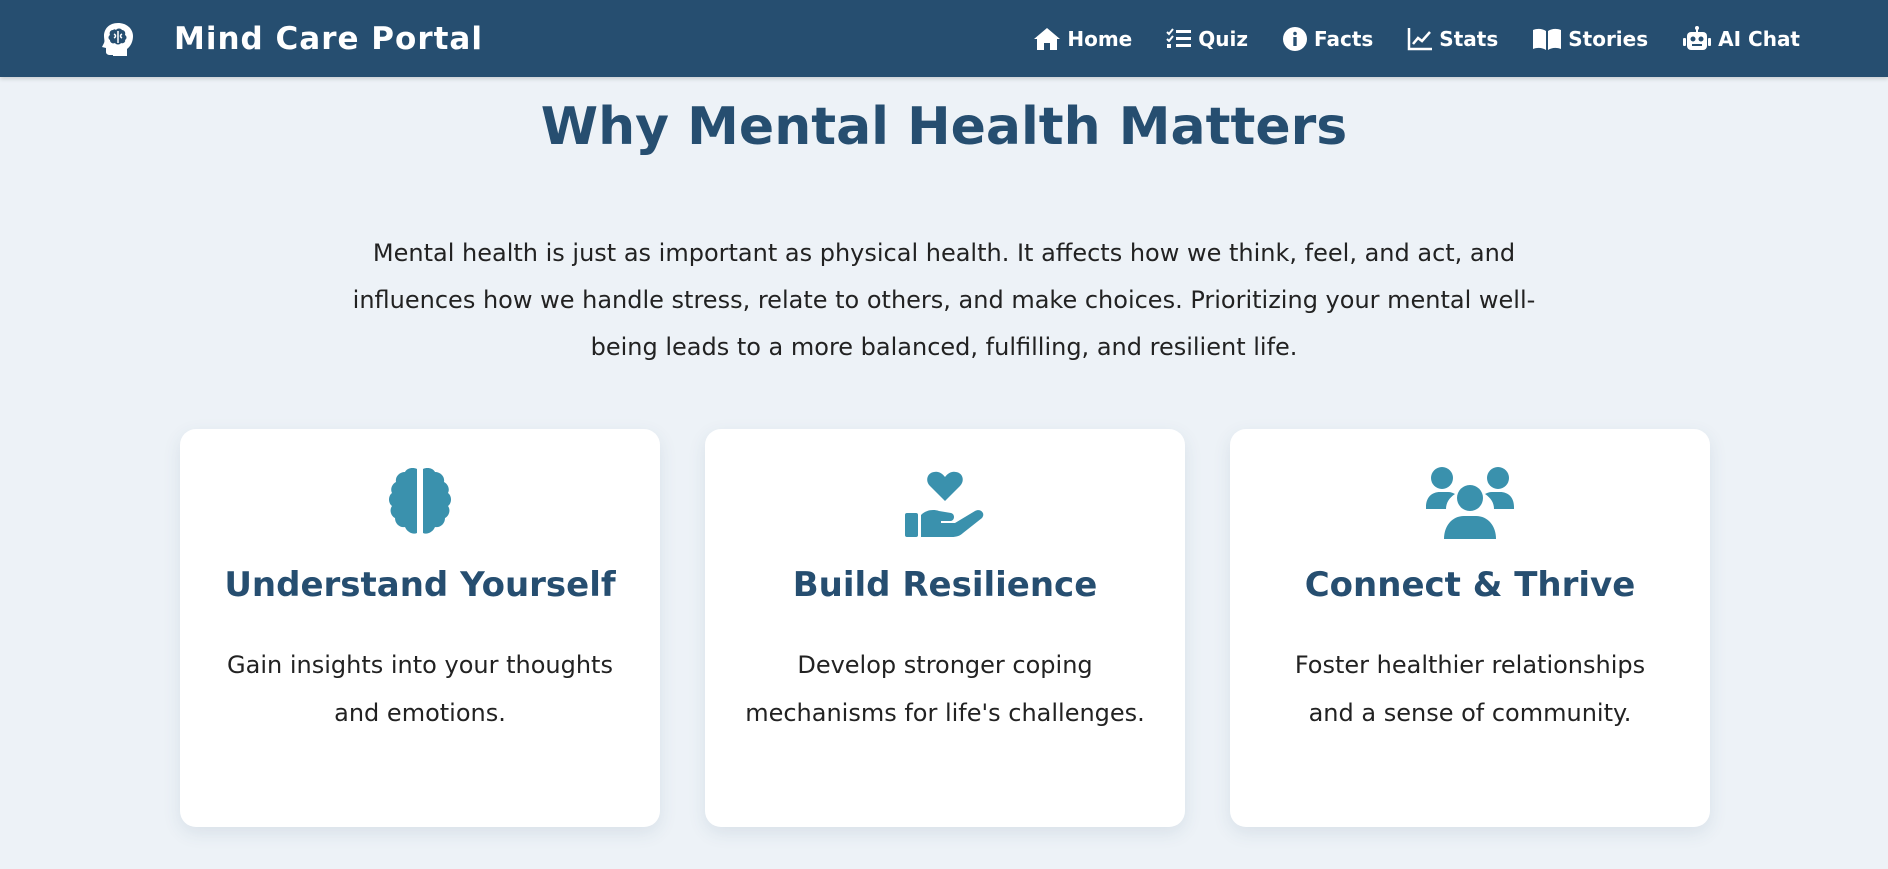 This screenshot has width=1888, height=869. I want to click on nav-facts: Facts, so click(1327, 39).